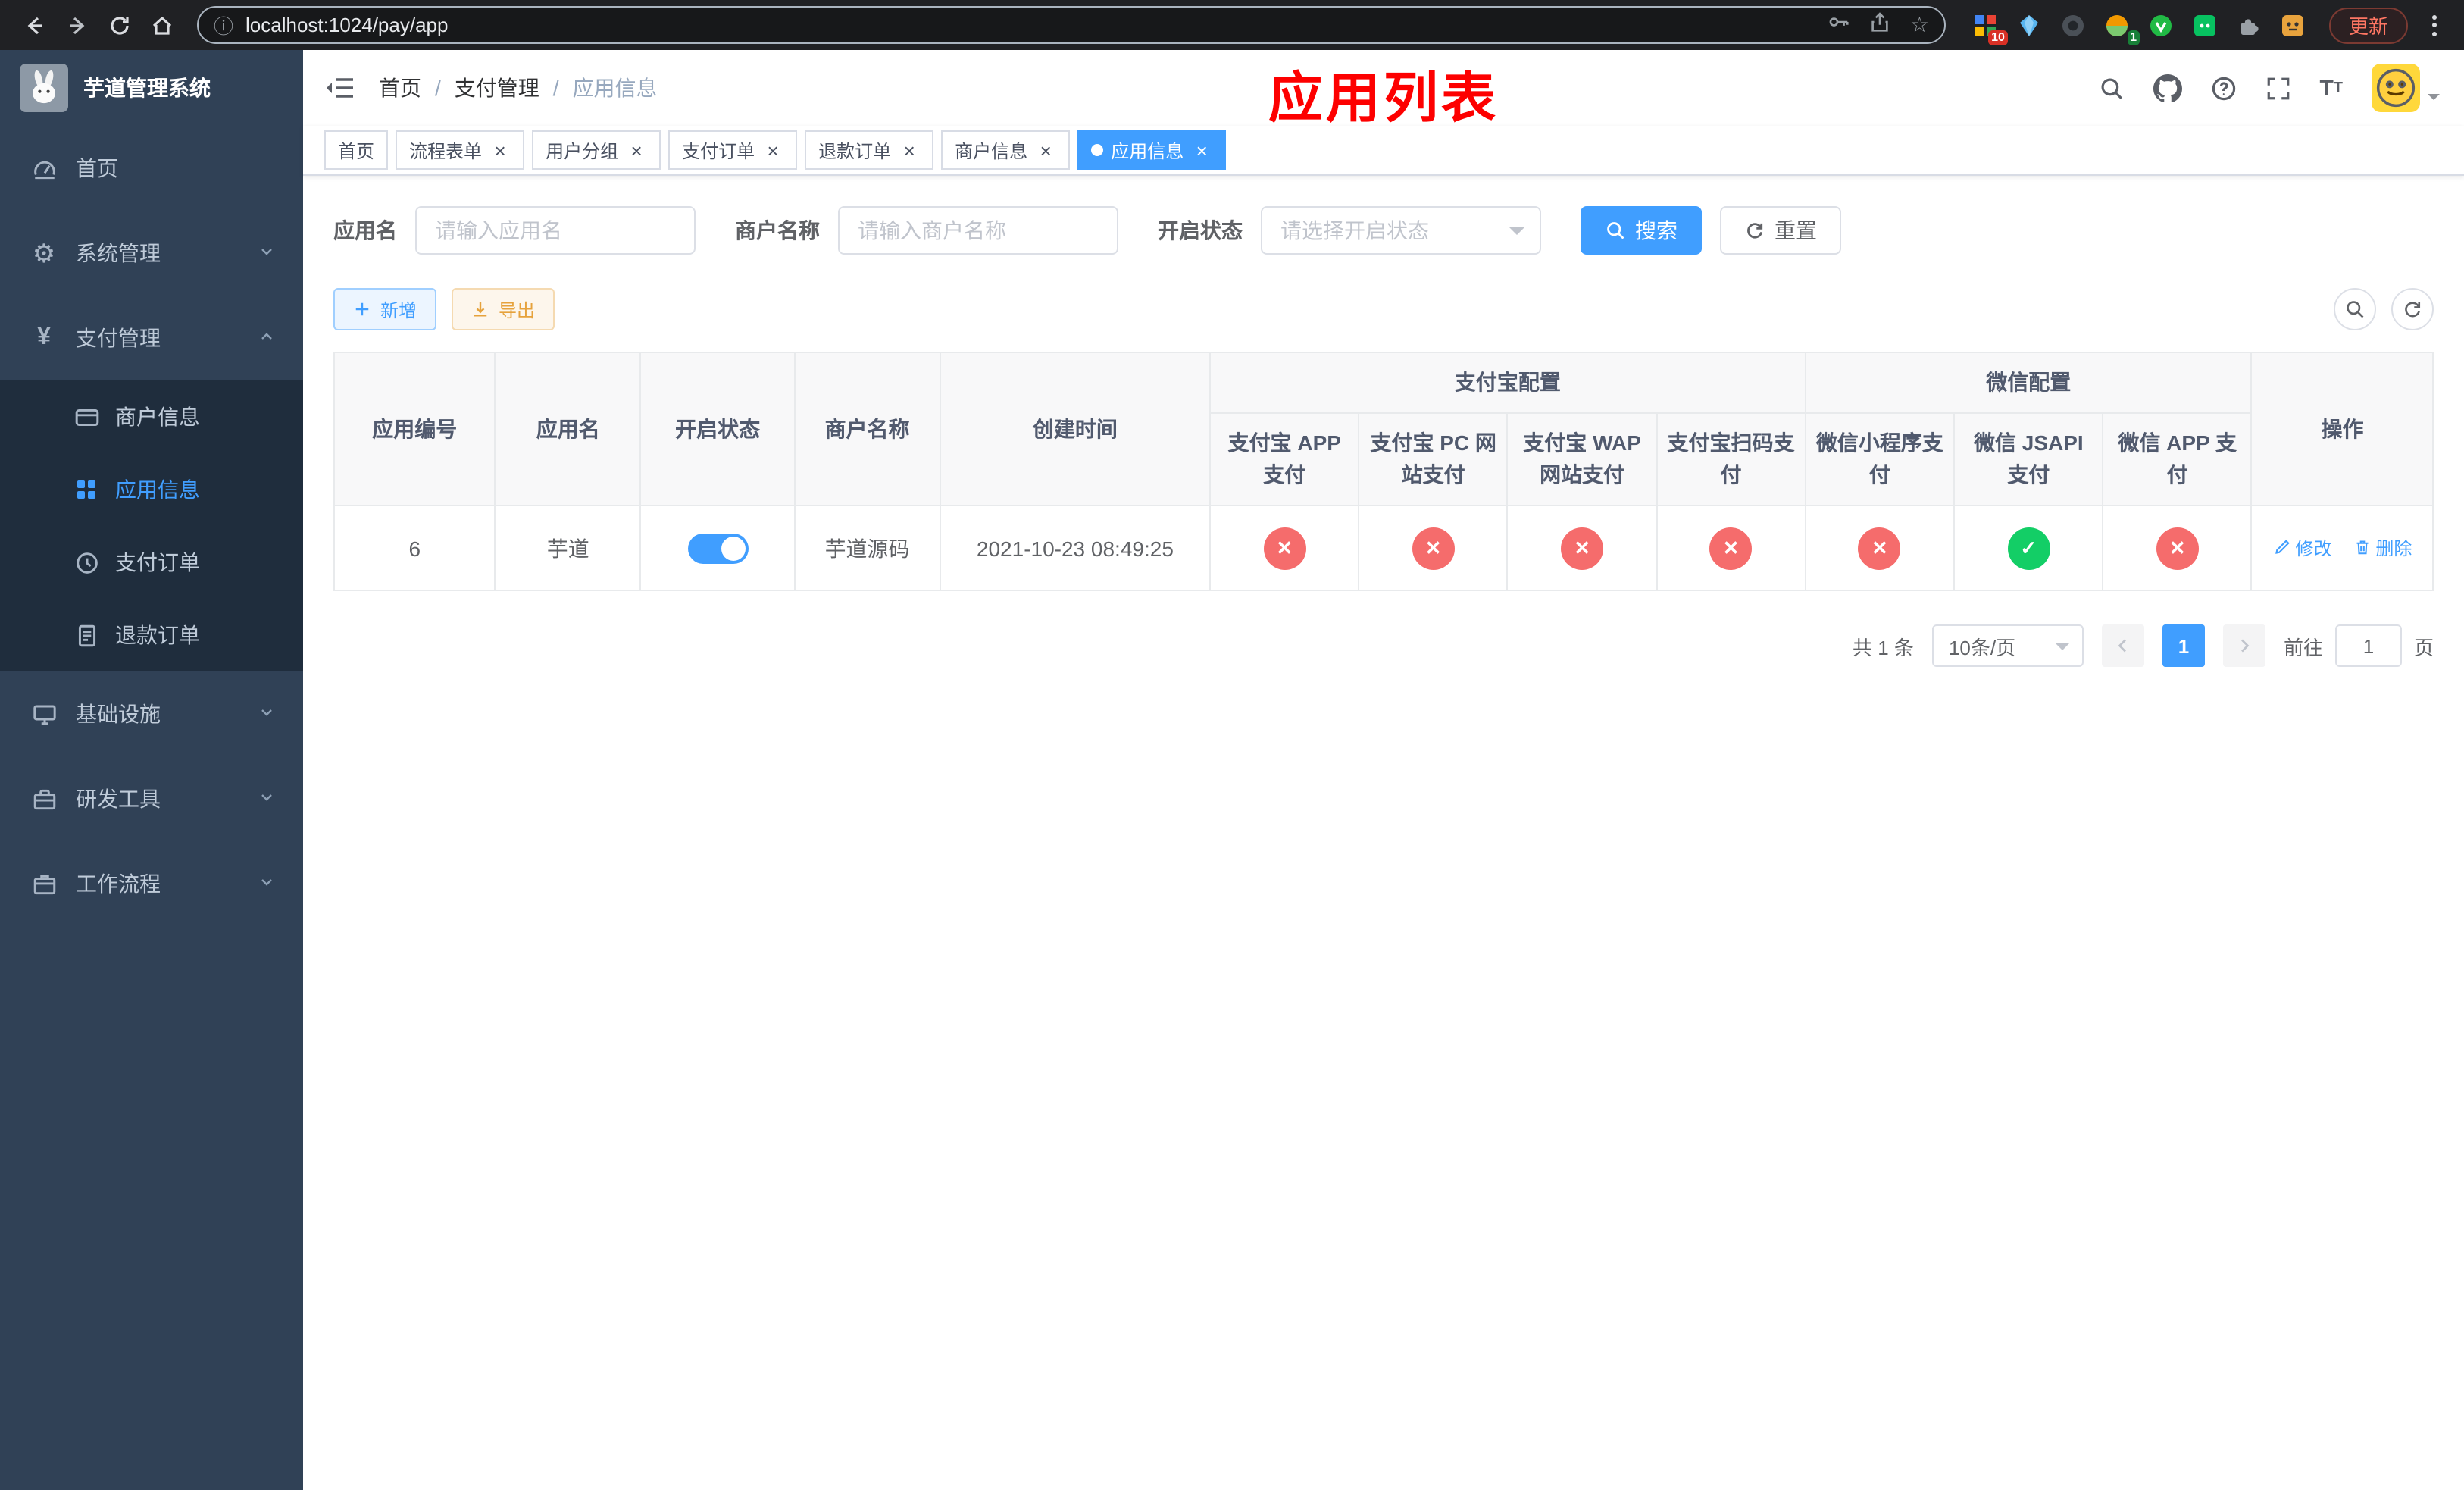 This screenshot has height=1490, width=2464. What do you see at coordinates (718, 548) in the screenshot?
I see `row-status-toggle` at bounding box center [718, 548].